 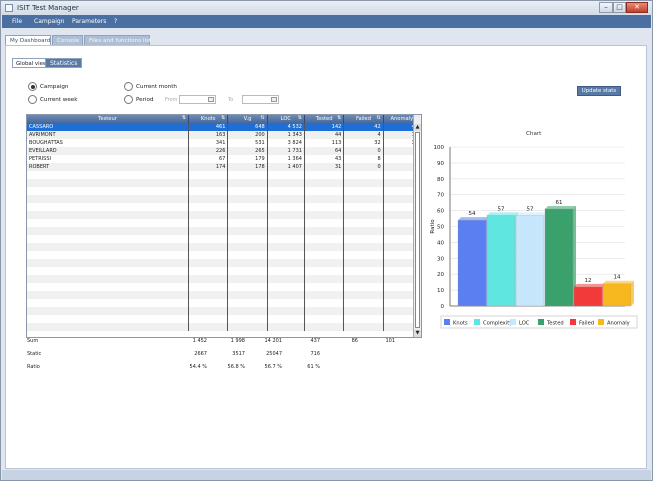 I want to click on menu-bar: File Campaign Parameters ?, so click(x=326, y=21).